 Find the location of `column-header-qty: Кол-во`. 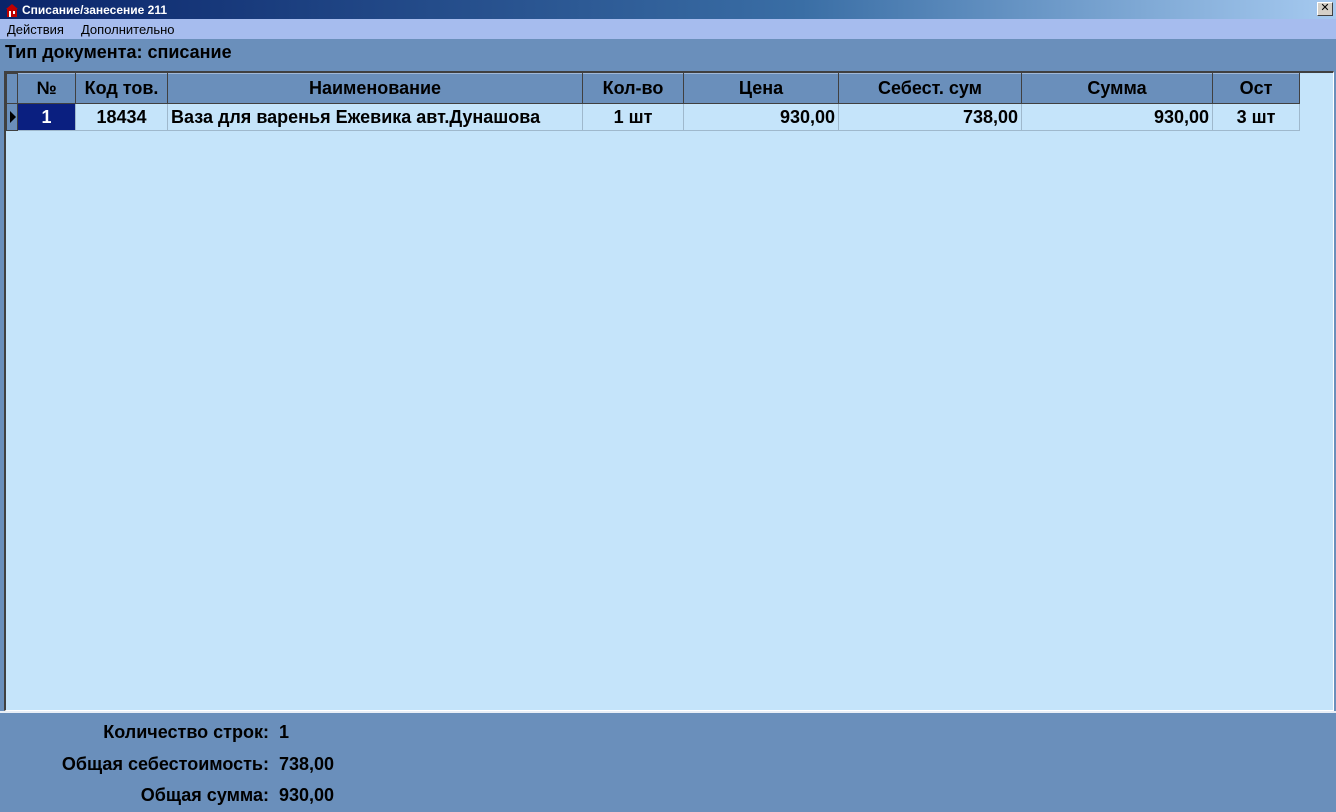

column-header-qty: Кол-во is located at coordinates (633, 88).